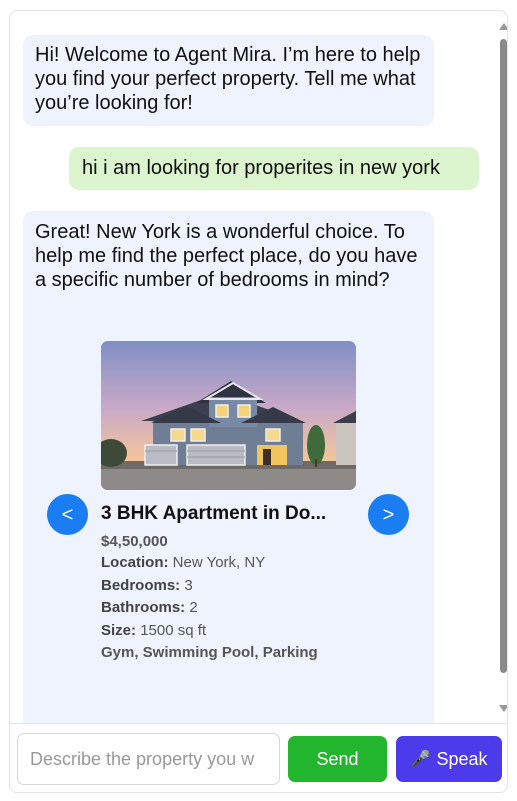 The image size is (517, 801). I want to click on microphone-icon: 🎤, so click(420, 759).